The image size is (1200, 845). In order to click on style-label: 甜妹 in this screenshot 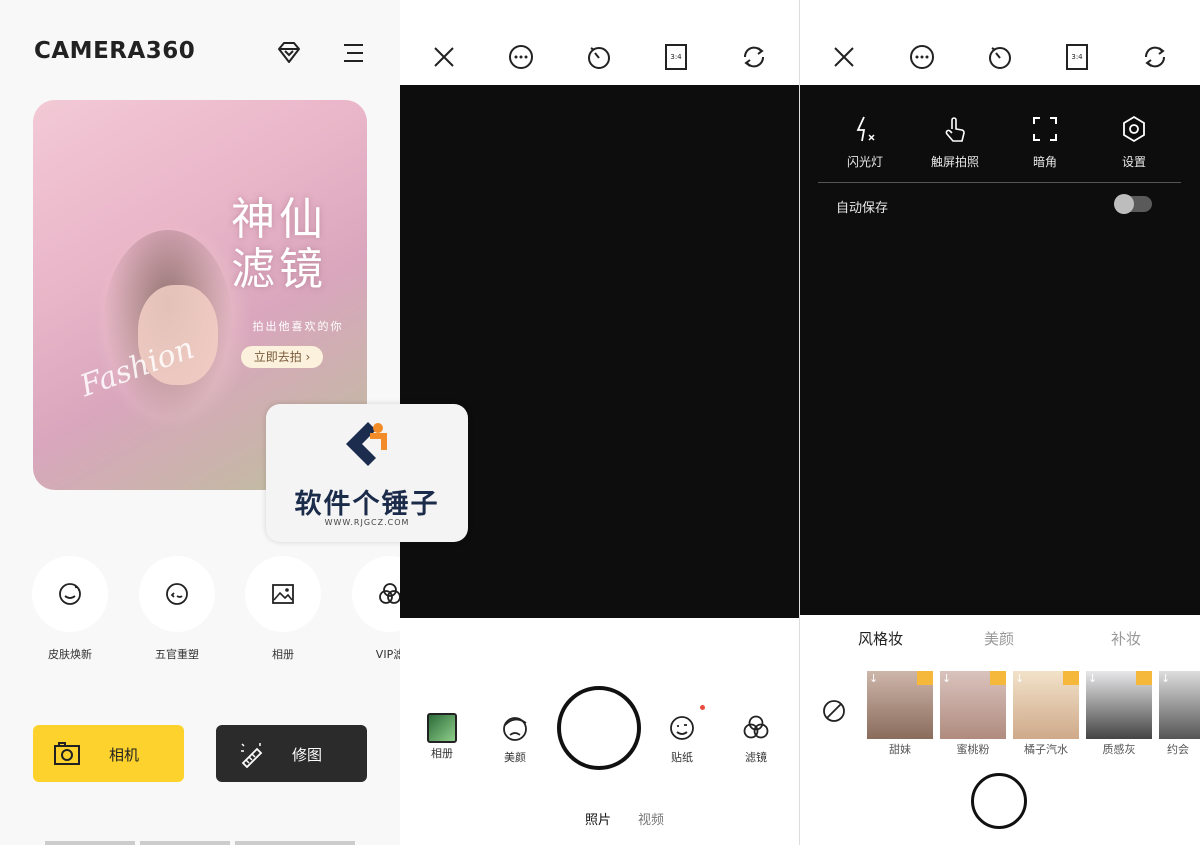, I will do `click(900, 749)`.